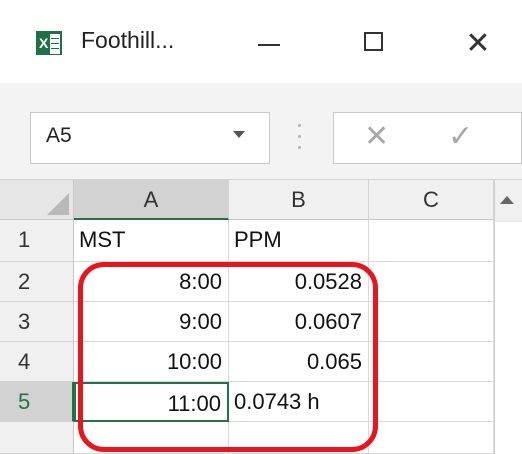 The image size is (522, 454). I want to click on row-header-1: 1, so click(37, 241).